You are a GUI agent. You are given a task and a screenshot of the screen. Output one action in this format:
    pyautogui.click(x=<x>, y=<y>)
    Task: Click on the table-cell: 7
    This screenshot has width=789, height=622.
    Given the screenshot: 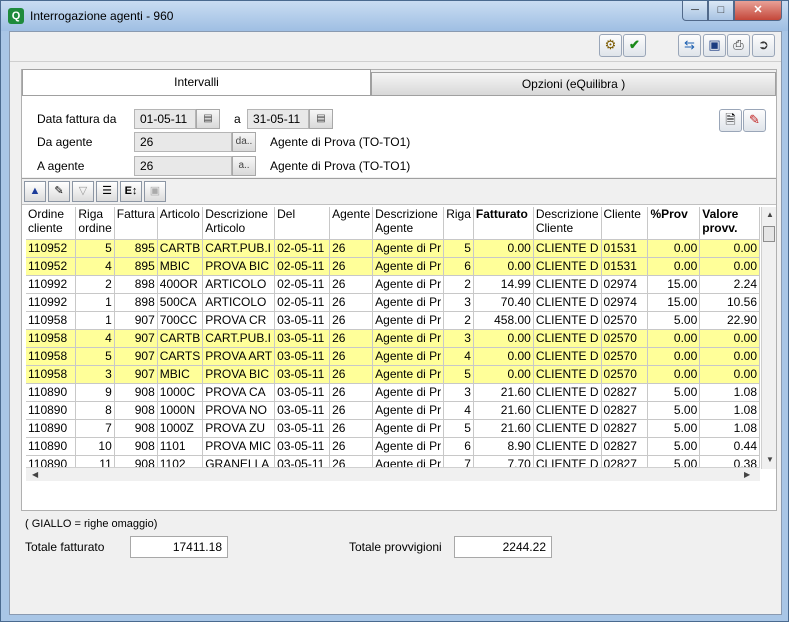 What is the action you would take?
    pyautogui.click(x=458, y=461)
    